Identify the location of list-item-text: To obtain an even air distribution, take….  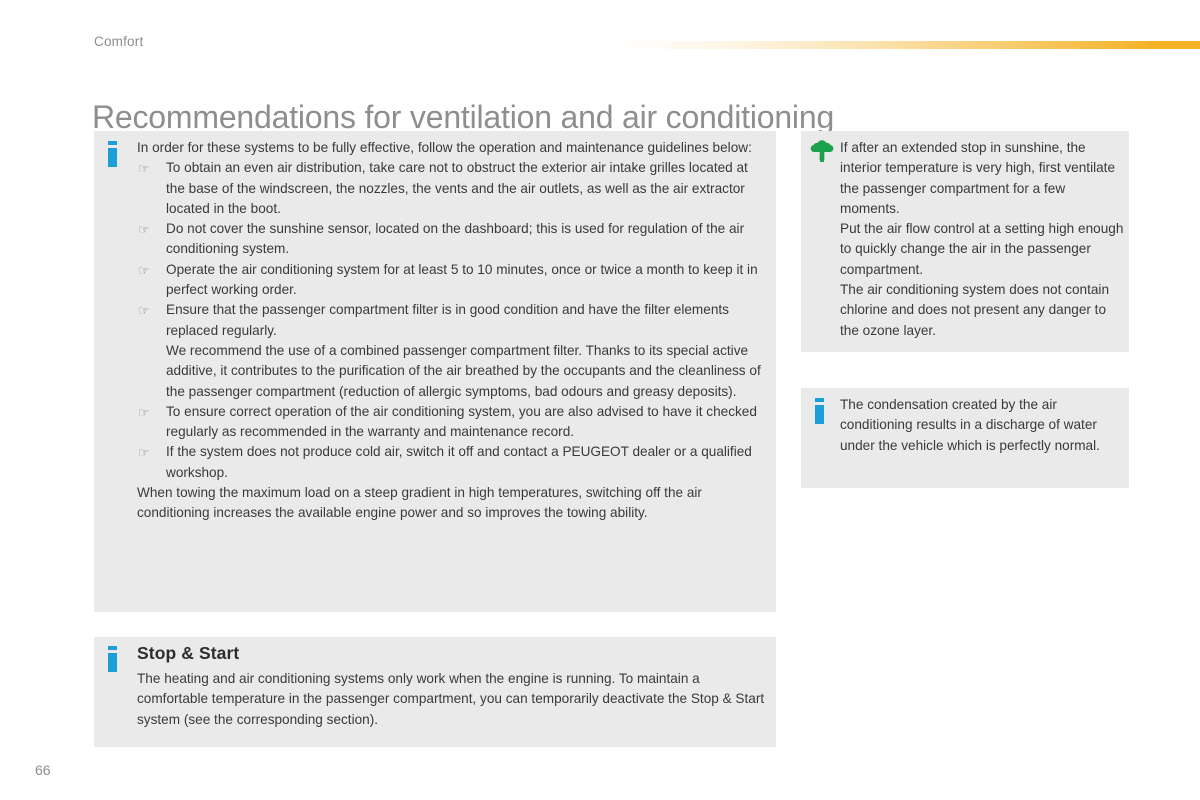
(457, 188).